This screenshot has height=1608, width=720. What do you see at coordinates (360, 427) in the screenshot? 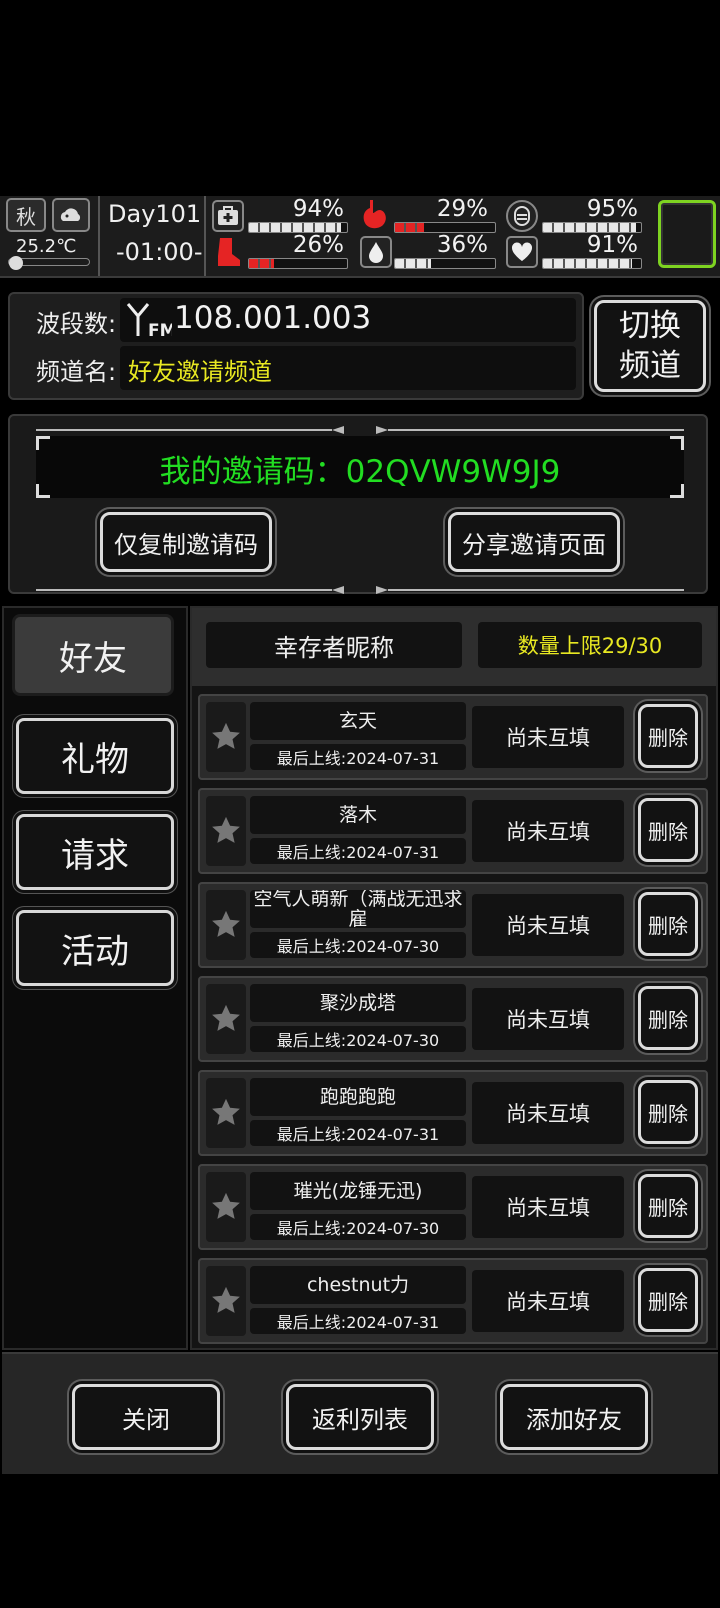
I see `ornament-divider` at bounding box center [360, 427].